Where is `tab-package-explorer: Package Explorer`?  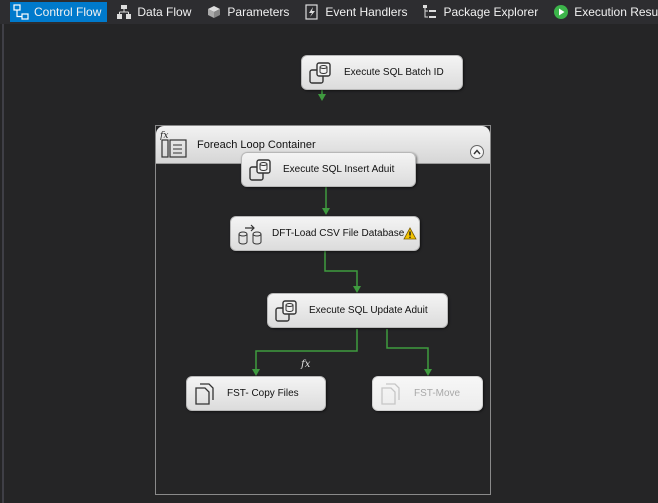
tab-package-explorer: Package Explorer is located at coordinates (481, 12).